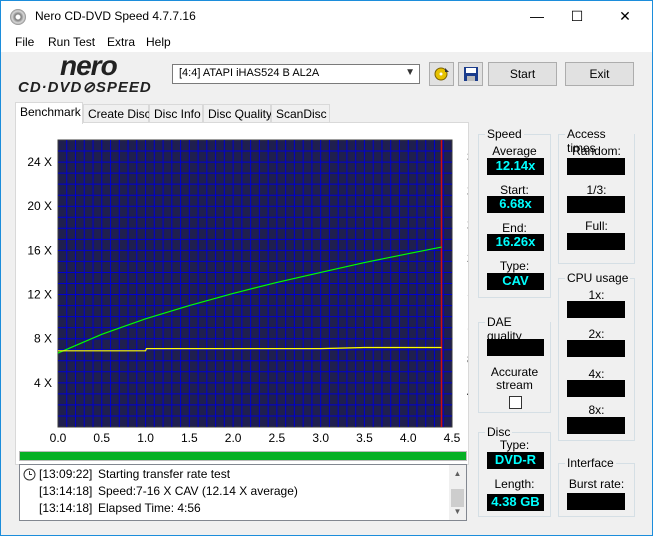 The image size is (653, 536). I want to click on average-label: Average, so click(514, 151).